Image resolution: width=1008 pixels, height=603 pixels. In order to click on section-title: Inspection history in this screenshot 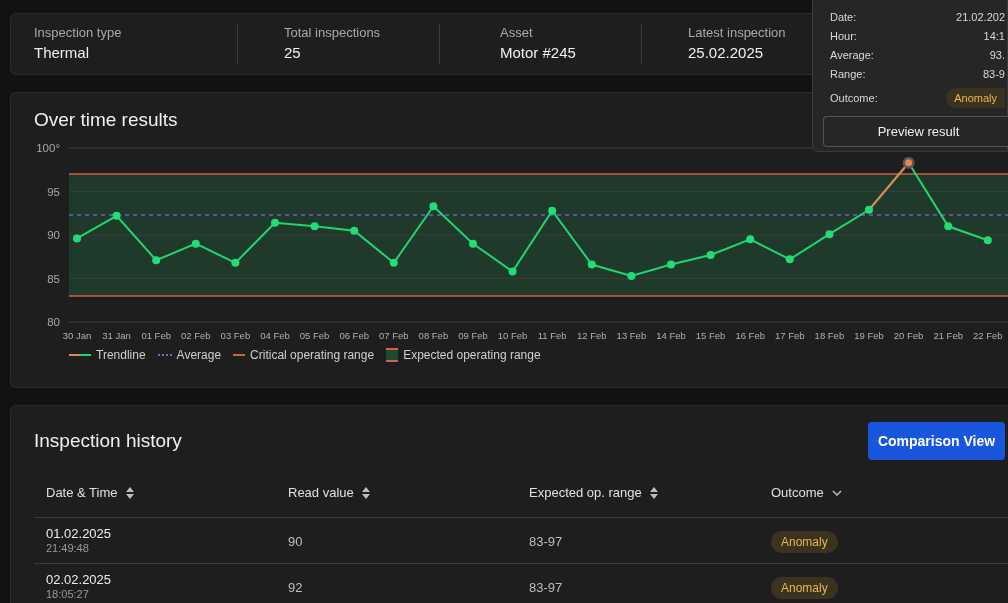, I will do `click(108, 440)`.